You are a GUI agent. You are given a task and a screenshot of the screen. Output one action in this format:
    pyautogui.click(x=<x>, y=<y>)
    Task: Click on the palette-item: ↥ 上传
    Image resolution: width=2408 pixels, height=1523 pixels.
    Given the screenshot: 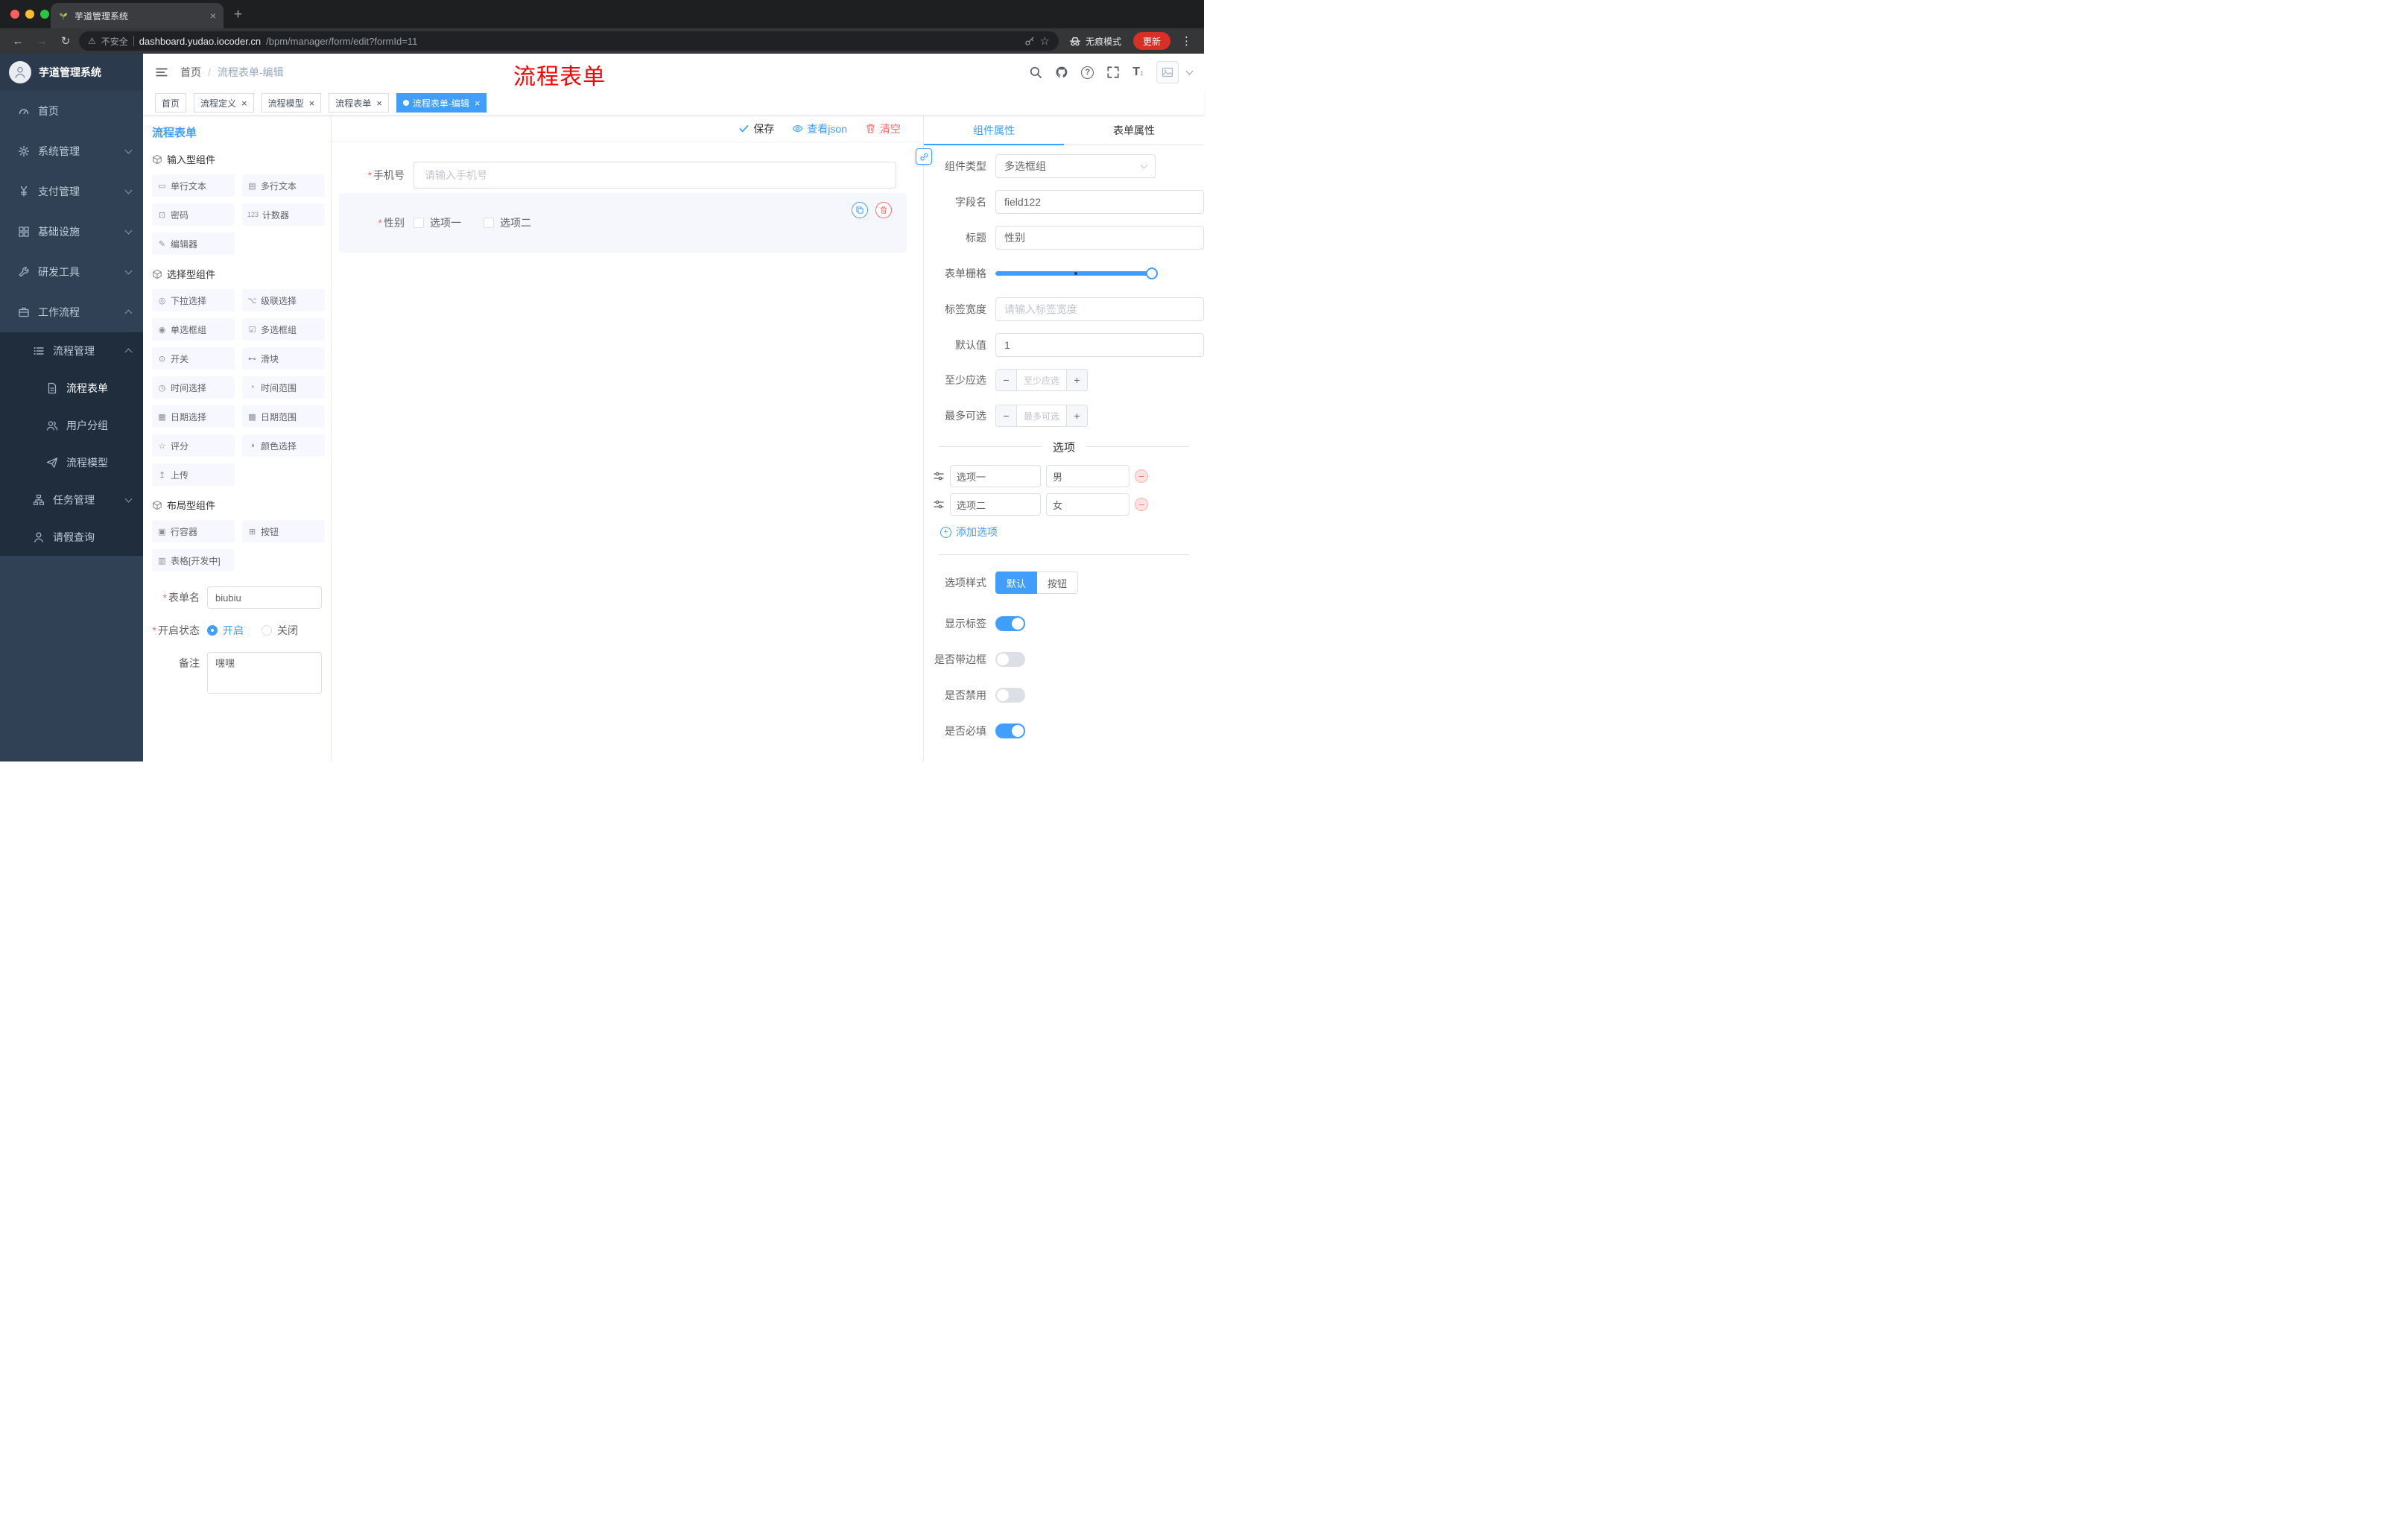 What is the action you would take?
    pyautogui.click(x=193, y=475)
    